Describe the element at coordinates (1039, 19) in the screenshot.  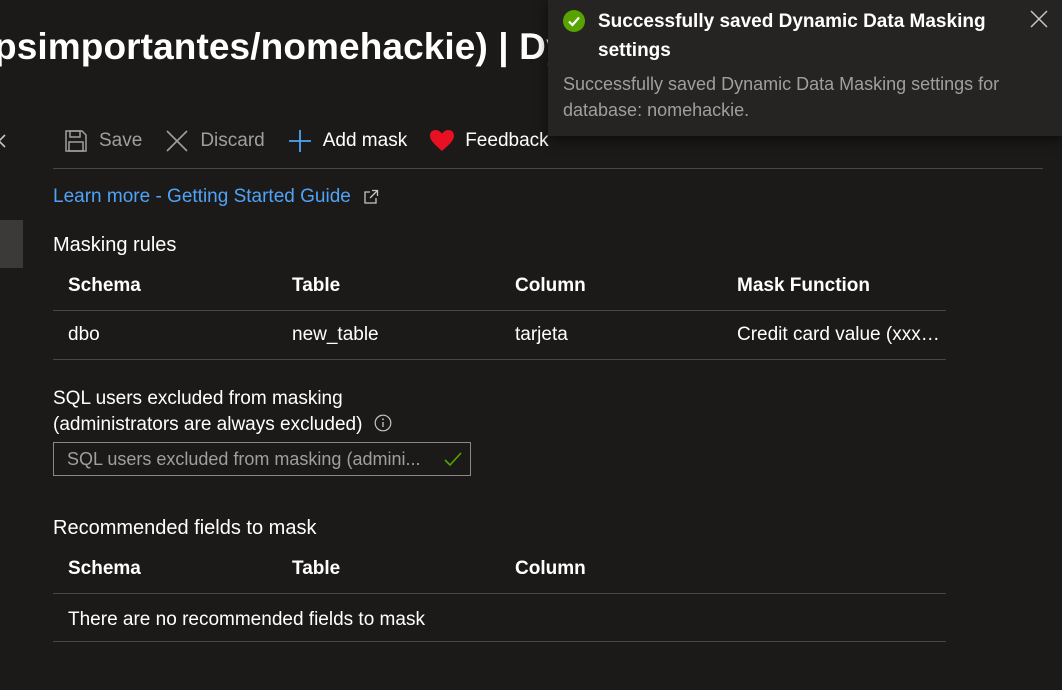
I see `close-icon` at that location.